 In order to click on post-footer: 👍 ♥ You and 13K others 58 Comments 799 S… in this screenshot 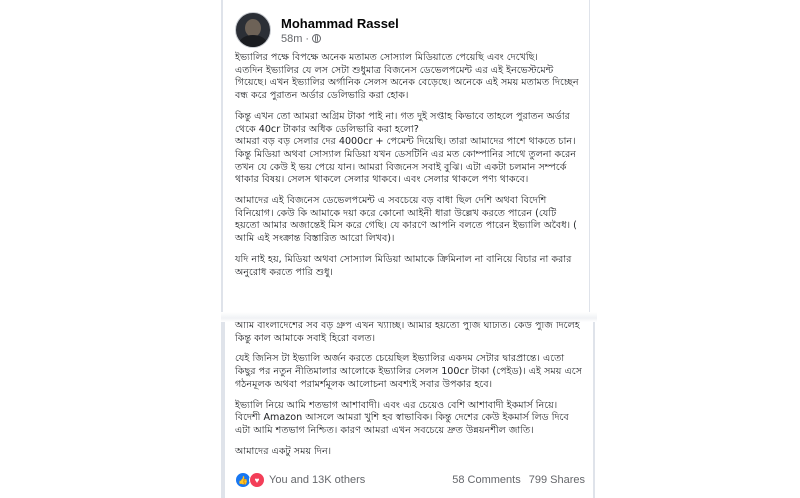, I will do `click(410, 480)`.